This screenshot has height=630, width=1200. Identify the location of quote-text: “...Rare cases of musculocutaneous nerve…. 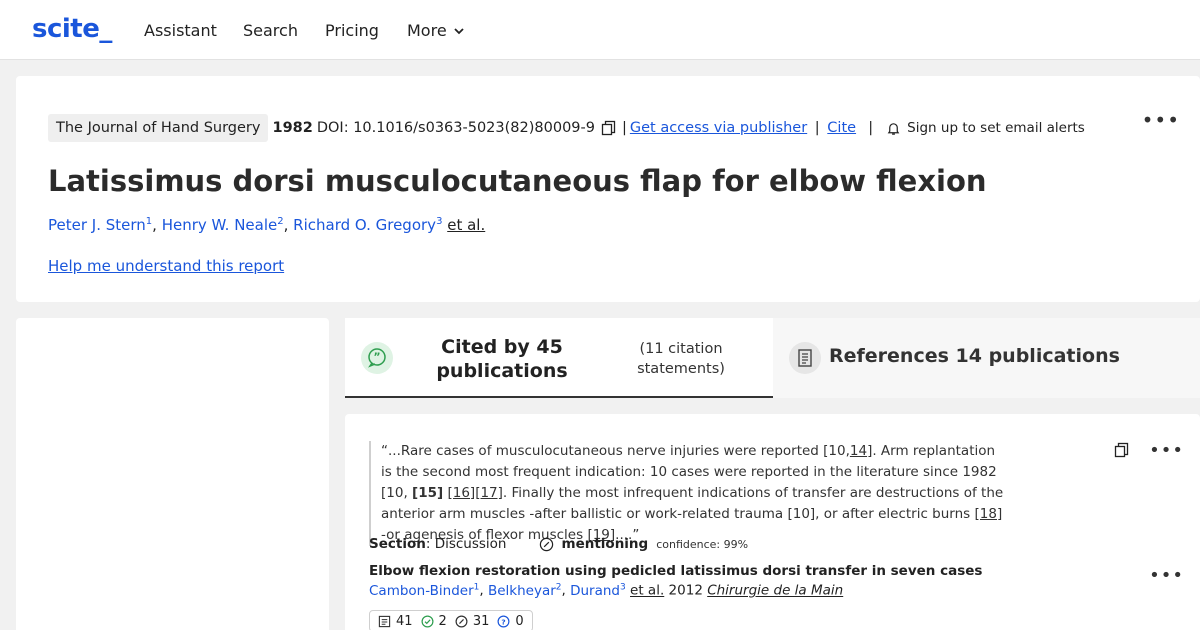
(615, 451).